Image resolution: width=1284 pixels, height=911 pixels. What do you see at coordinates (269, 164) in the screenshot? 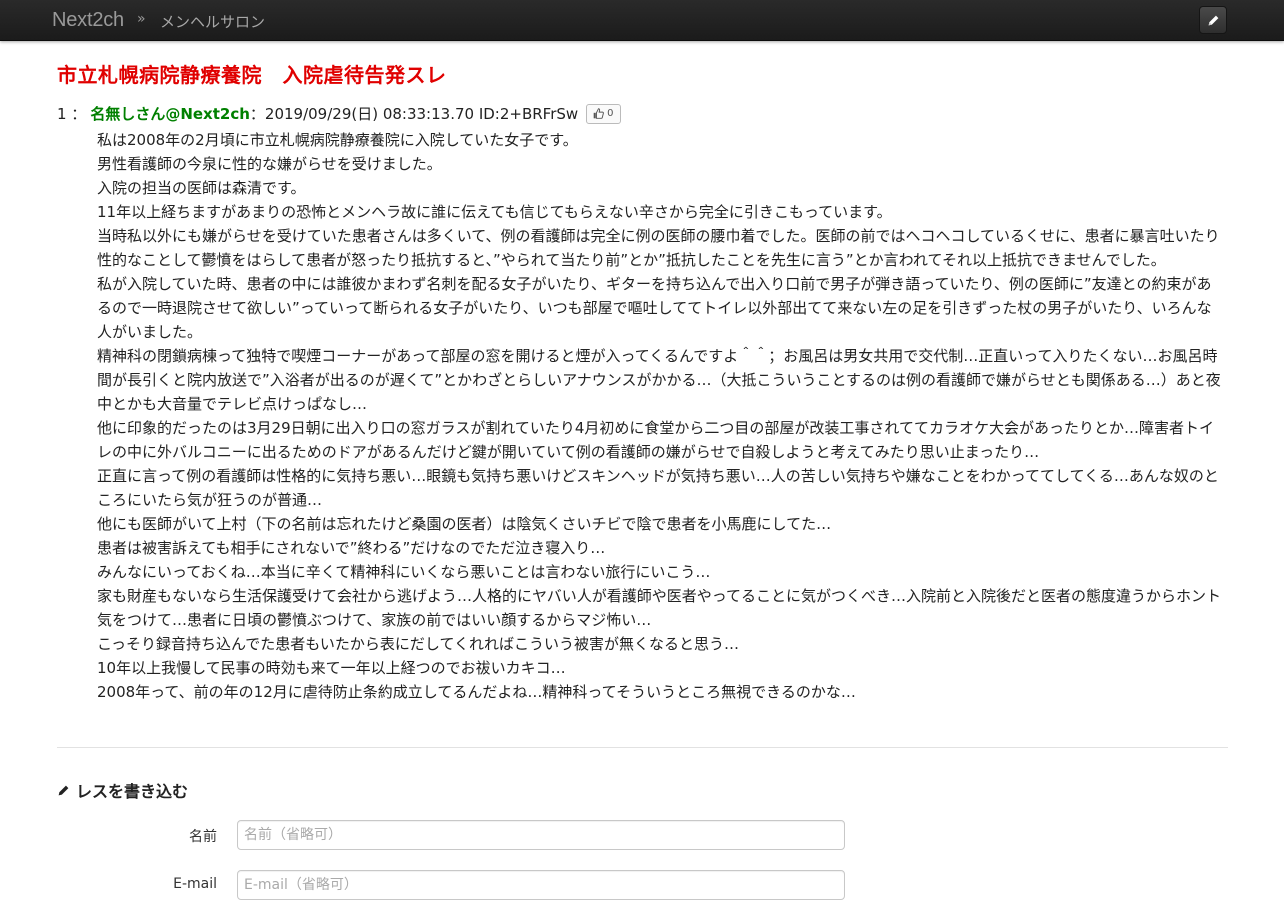
I see `post-line: 男性看護師の今泉に性的な嫌がらせを受けました。` at bounding box center [269, 164].